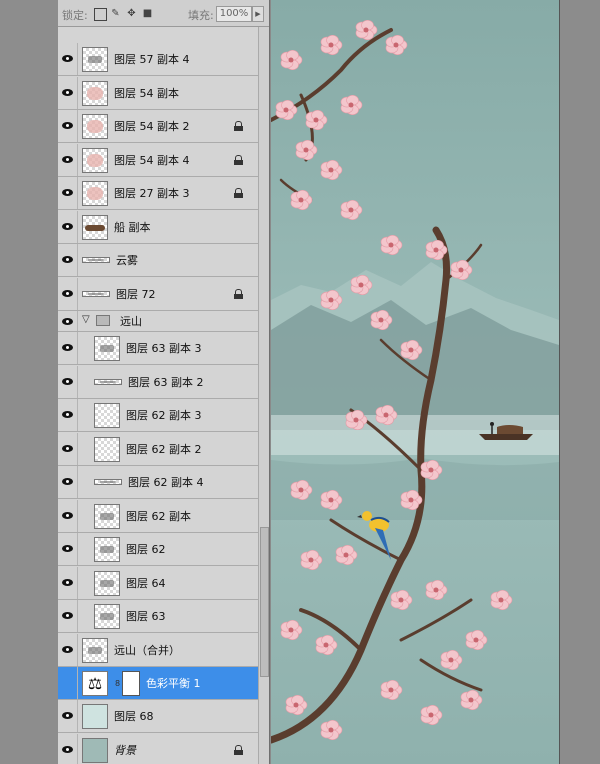 This screenshot has height=764, width=600. I want to click on layers-scrollbar, so click(263, 395).